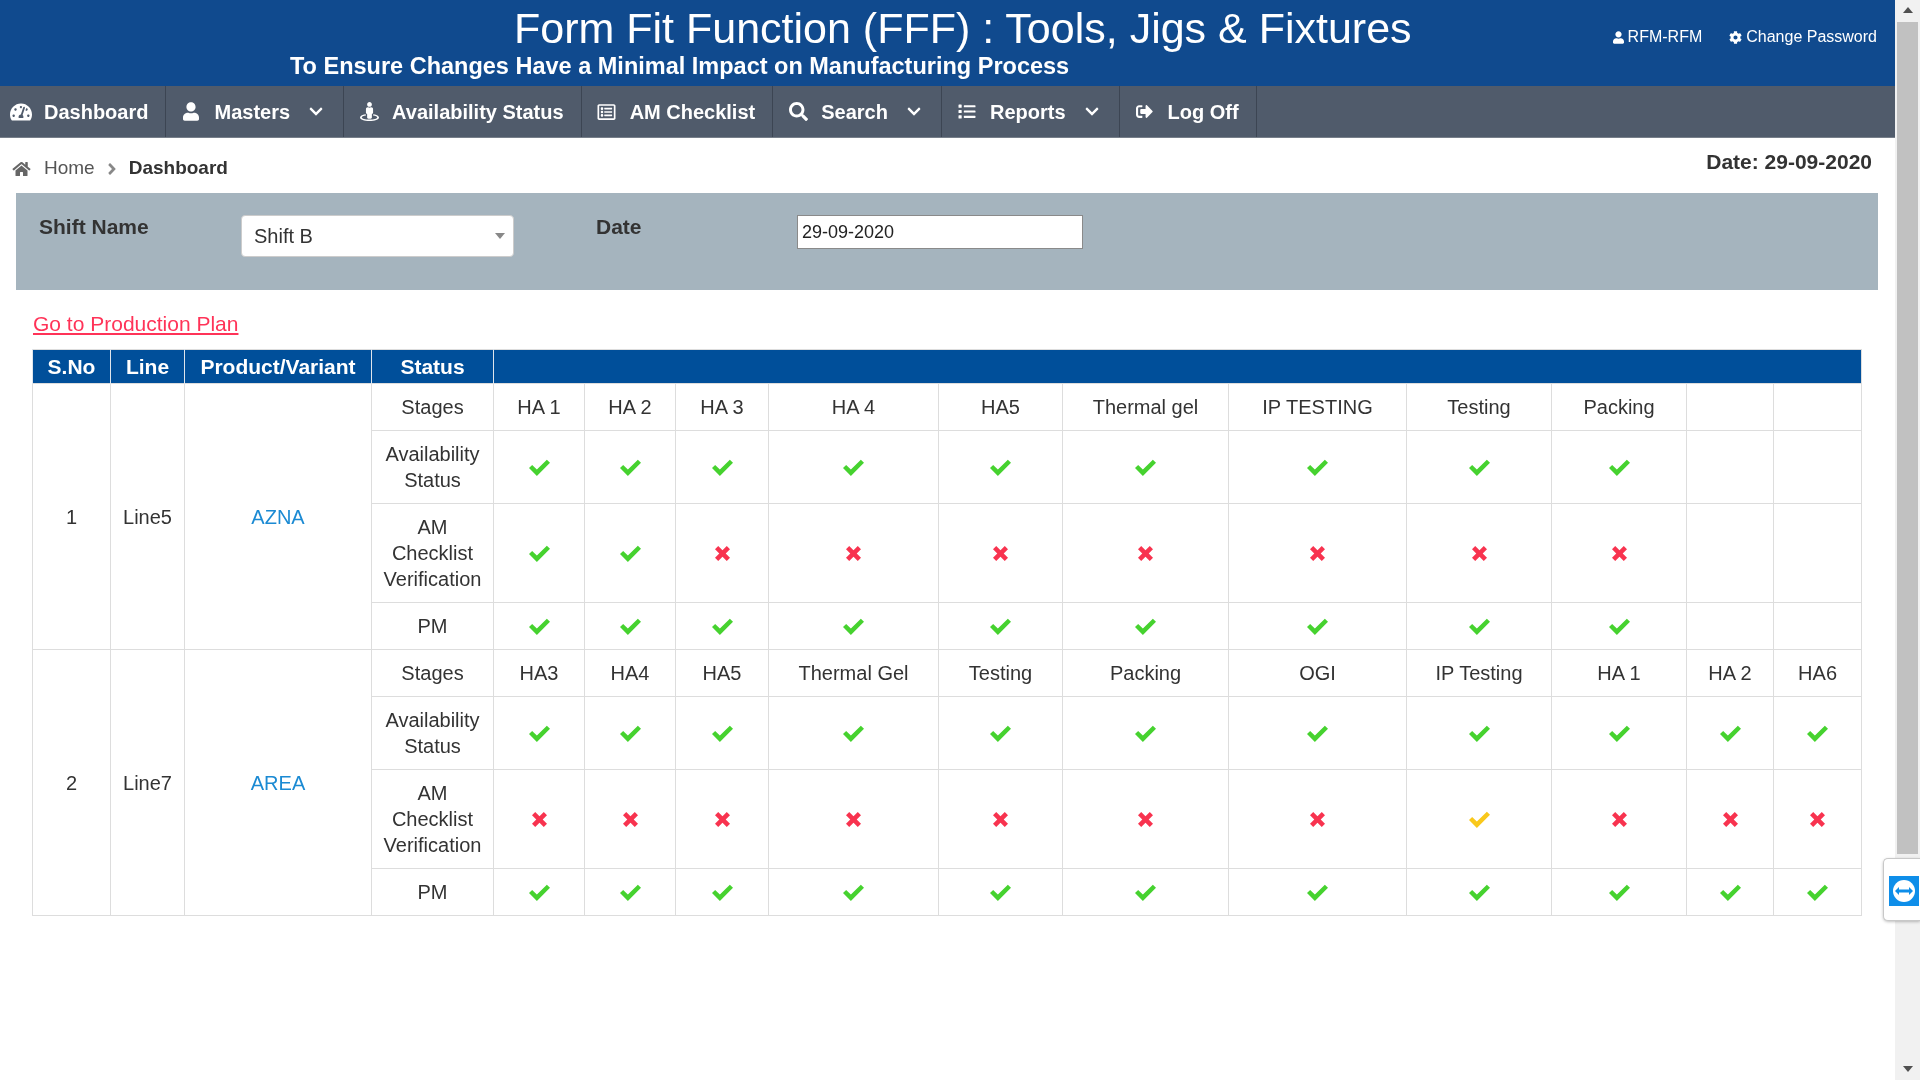  What do you see at coordinates (1030, 111) in the screenshot?
I see `nav-menu-item: Reports` at bounding box center [1030, 111].